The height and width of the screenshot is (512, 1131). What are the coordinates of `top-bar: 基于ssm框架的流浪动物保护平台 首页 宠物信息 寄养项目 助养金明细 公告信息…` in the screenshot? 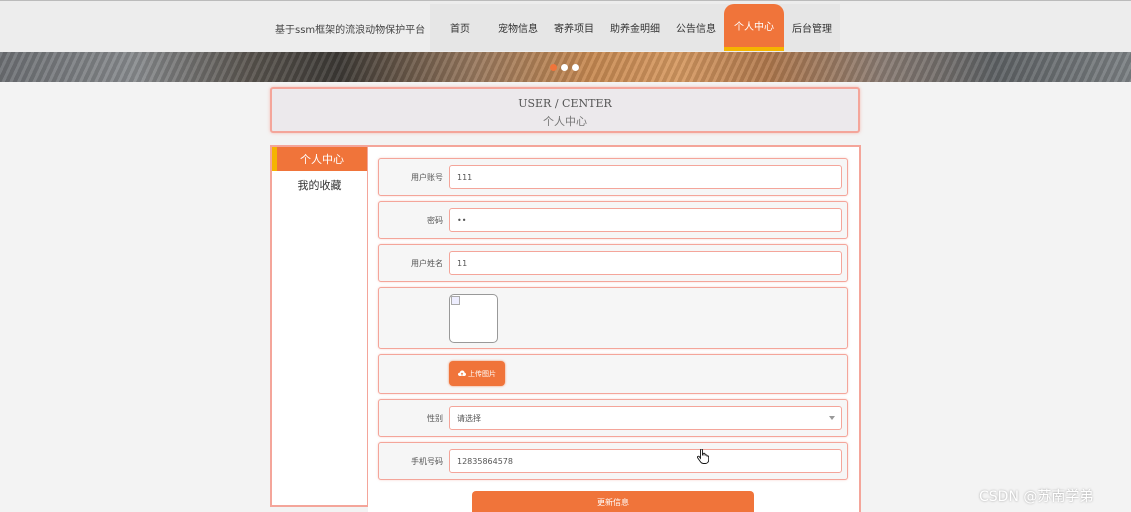 It's located at (565, 26).